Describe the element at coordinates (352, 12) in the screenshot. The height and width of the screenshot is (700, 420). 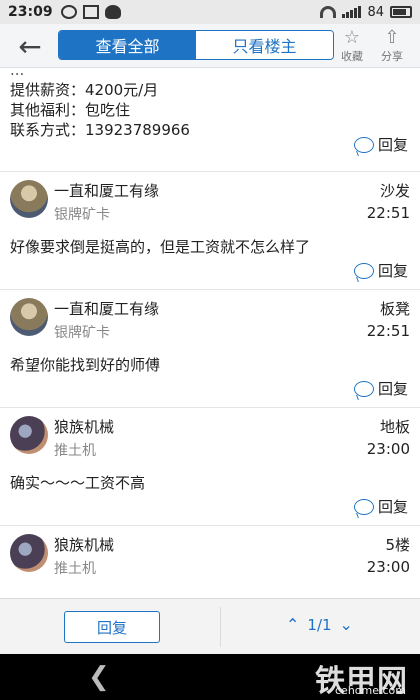
I see `signal-icon` at that location.